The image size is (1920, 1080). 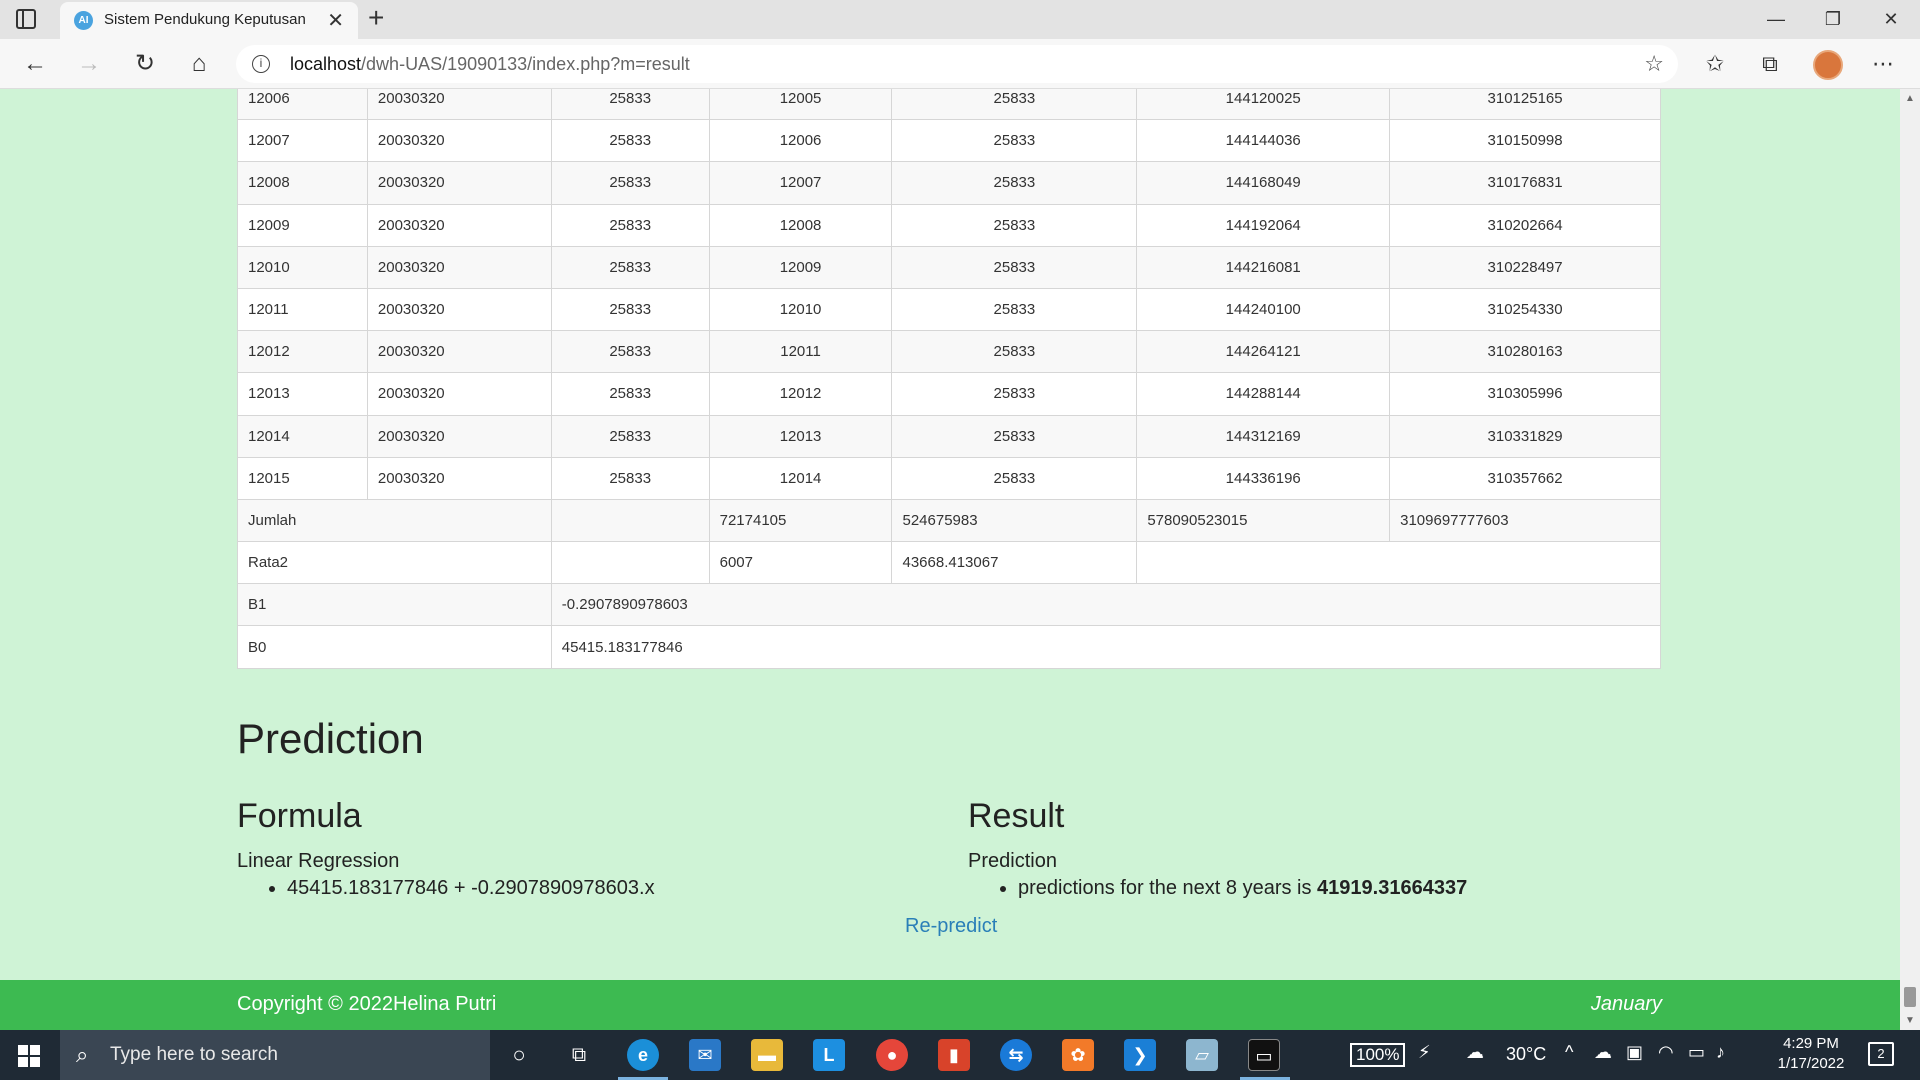 I want to click on close-window-icon: ✕, so click(x=1891, y=19).